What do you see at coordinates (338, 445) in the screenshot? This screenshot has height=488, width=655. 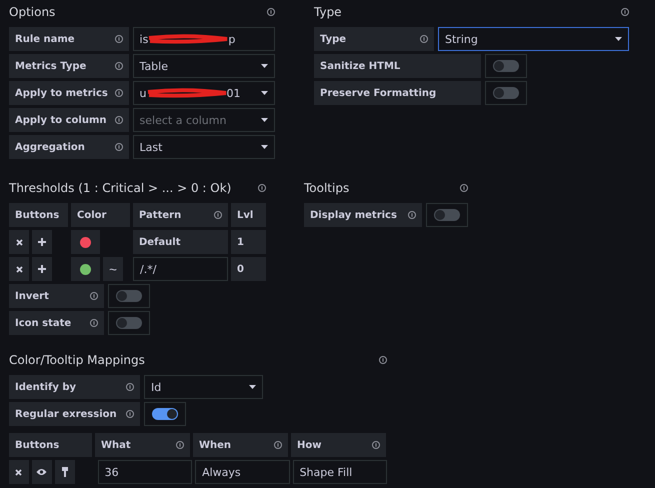 I see `column-header: How` at bounding box center [338, 445].